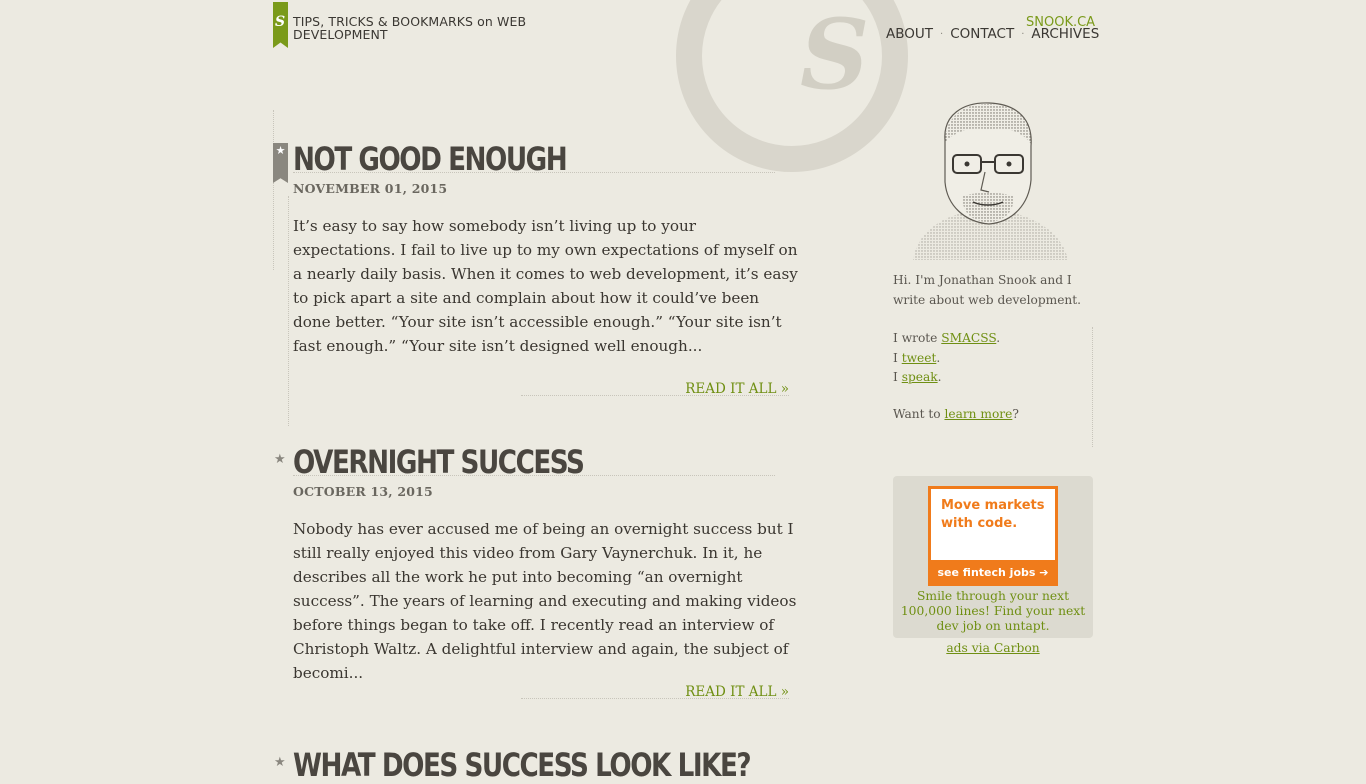  What do you see at coordinates (978, 414) in the screenshot?
I see `learn-more-link: learn more` at bounding box center [978, 414].